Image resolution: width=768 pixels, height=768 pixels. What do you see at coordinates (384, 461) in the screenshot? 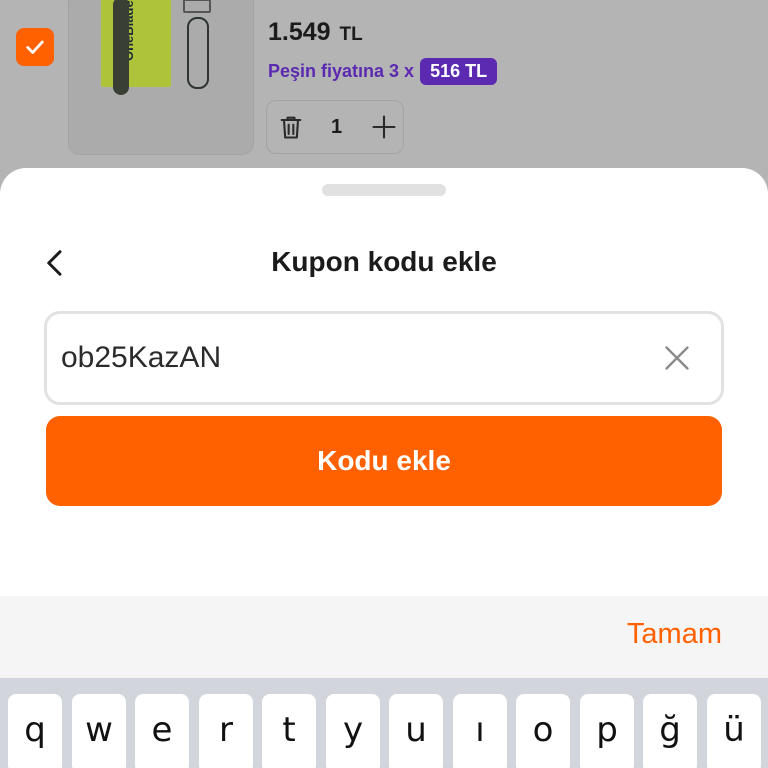
I see `add-code-button: Kodu ekle` at bounding box center [384, 461].